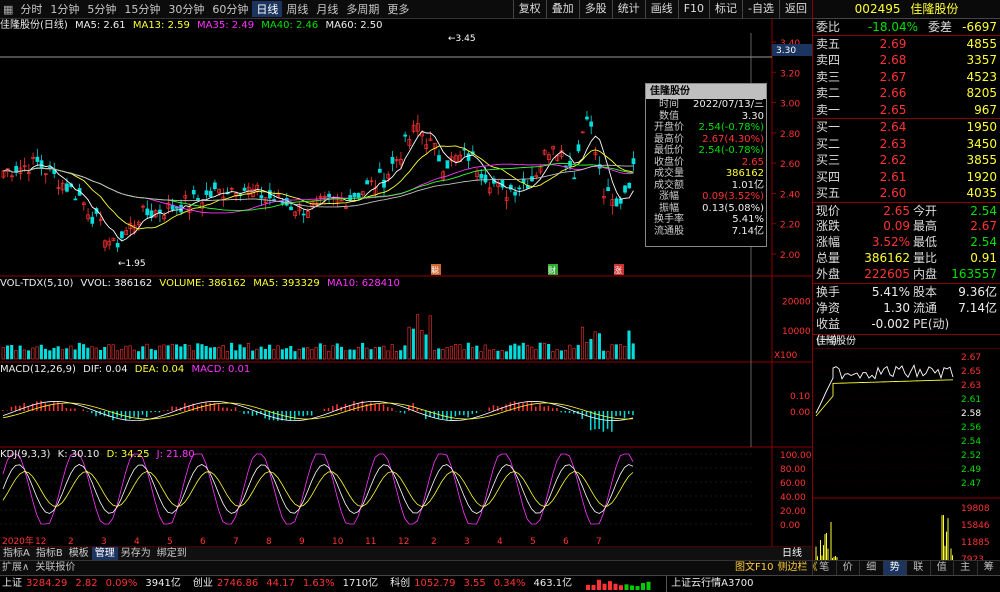  Describe the element at coordinates (795, 9) in the screenshot. I see `toolbar-button-8: 返回` at that location.